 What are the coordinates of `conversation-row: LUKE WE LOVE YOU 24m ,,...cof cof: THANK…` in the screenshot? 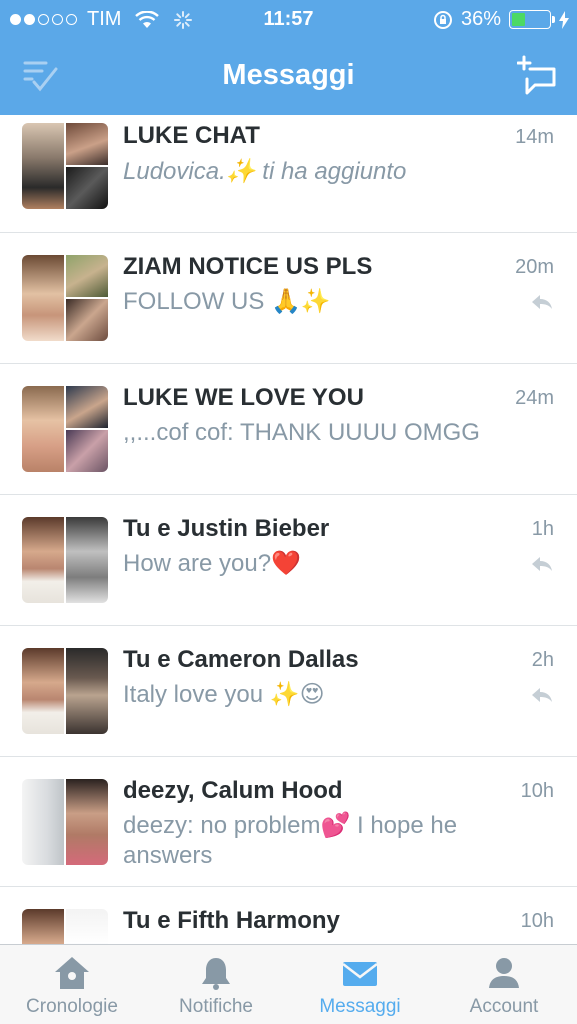 It's located at (288, 429).